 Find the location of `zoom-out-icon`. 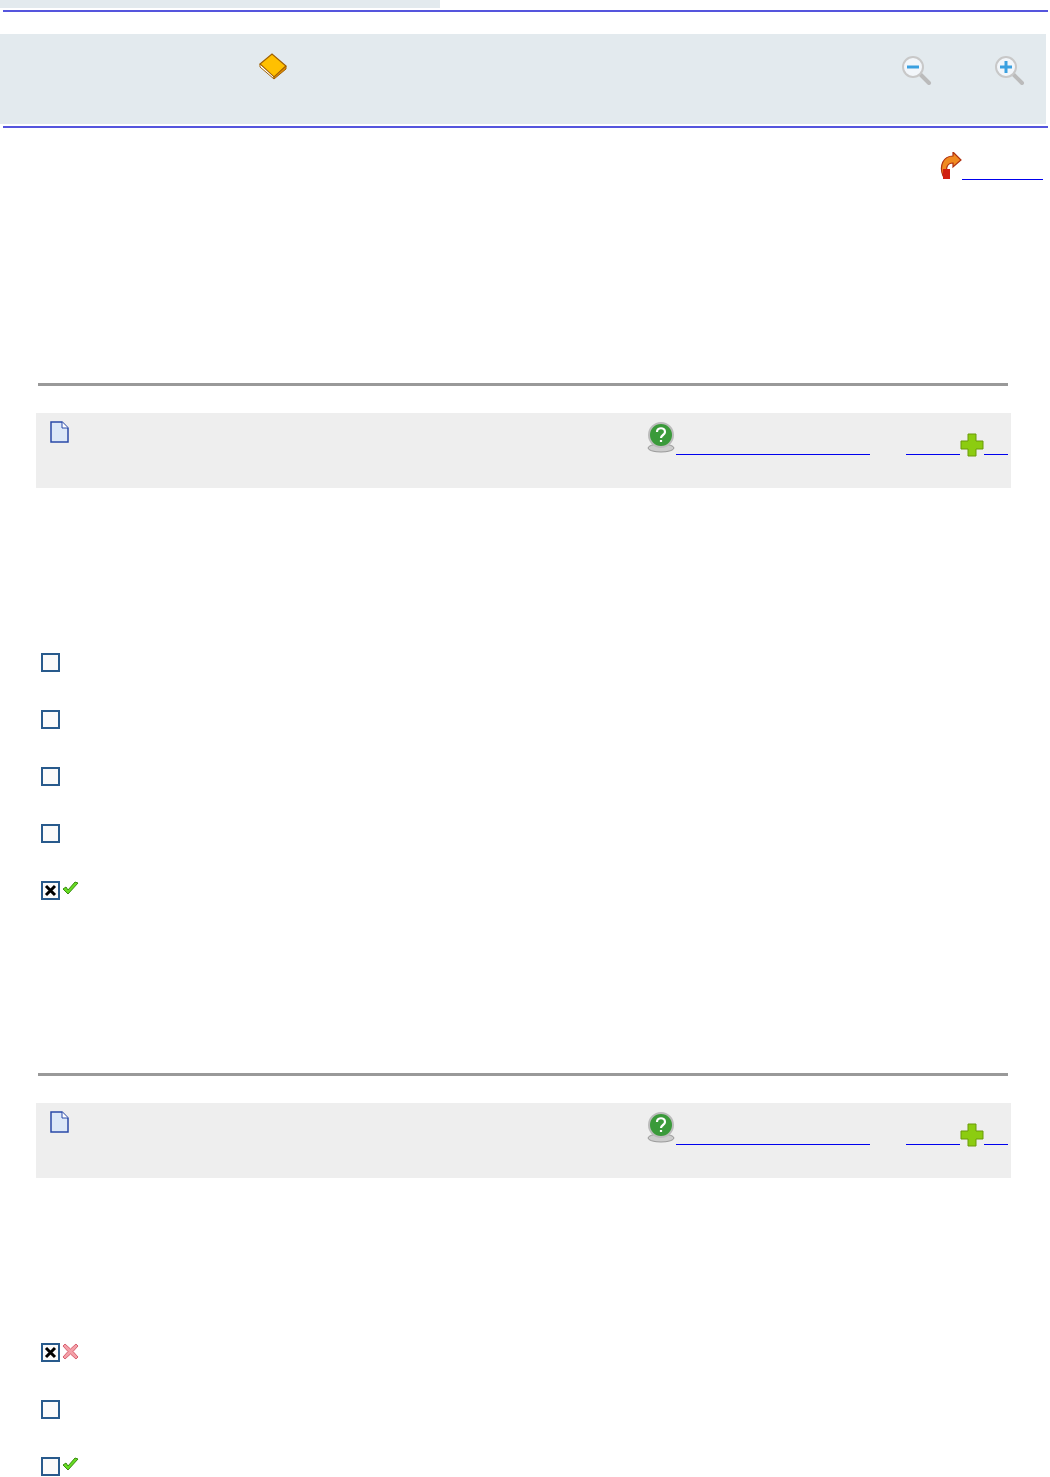

zoom-out-icon is located at coordinates (917, 70).